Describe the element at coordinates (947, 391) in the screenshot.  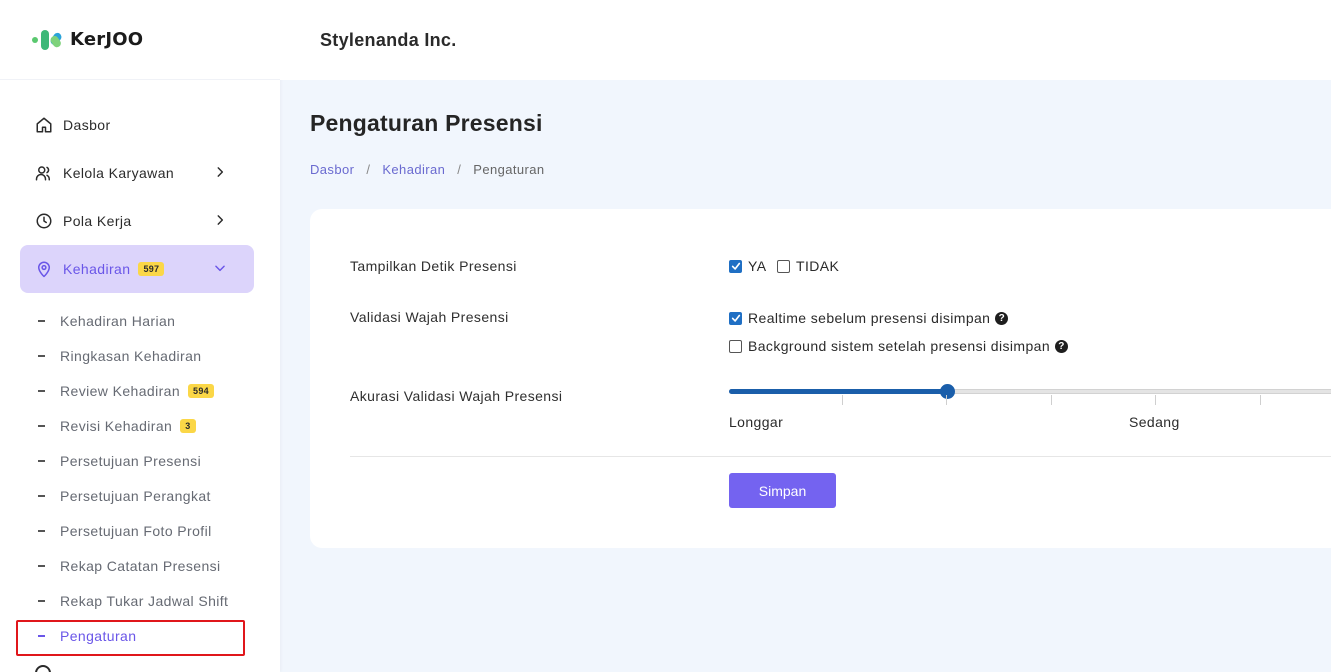
I see `slider-thumb` at that location.